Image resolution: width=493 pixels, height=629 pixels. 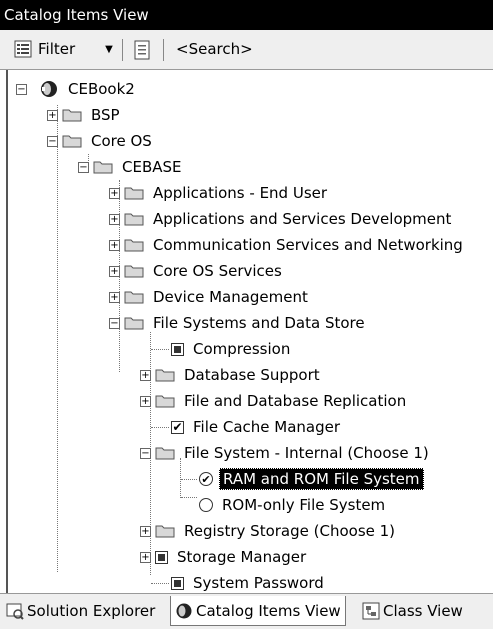 What do you see at coordinates (224, 557) in the screenshot?
I see `tree-node: + Storage Manager` at bounding box center [224, 557].